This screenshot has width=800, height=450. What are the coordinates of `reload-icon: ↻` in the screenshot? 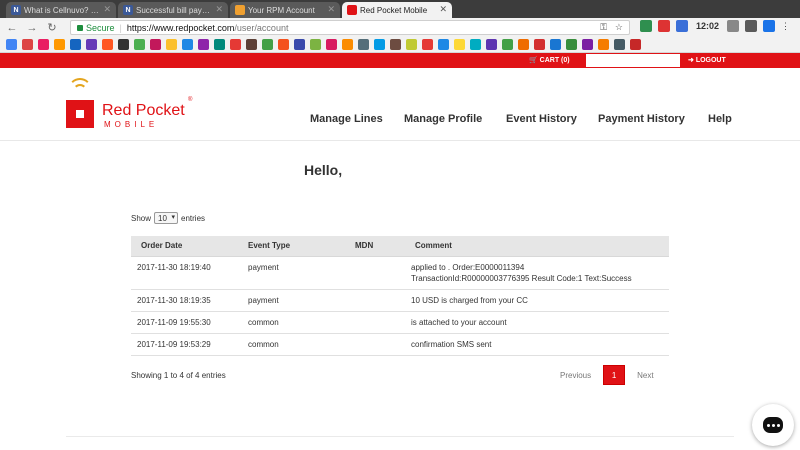 It's located at (52, 28).